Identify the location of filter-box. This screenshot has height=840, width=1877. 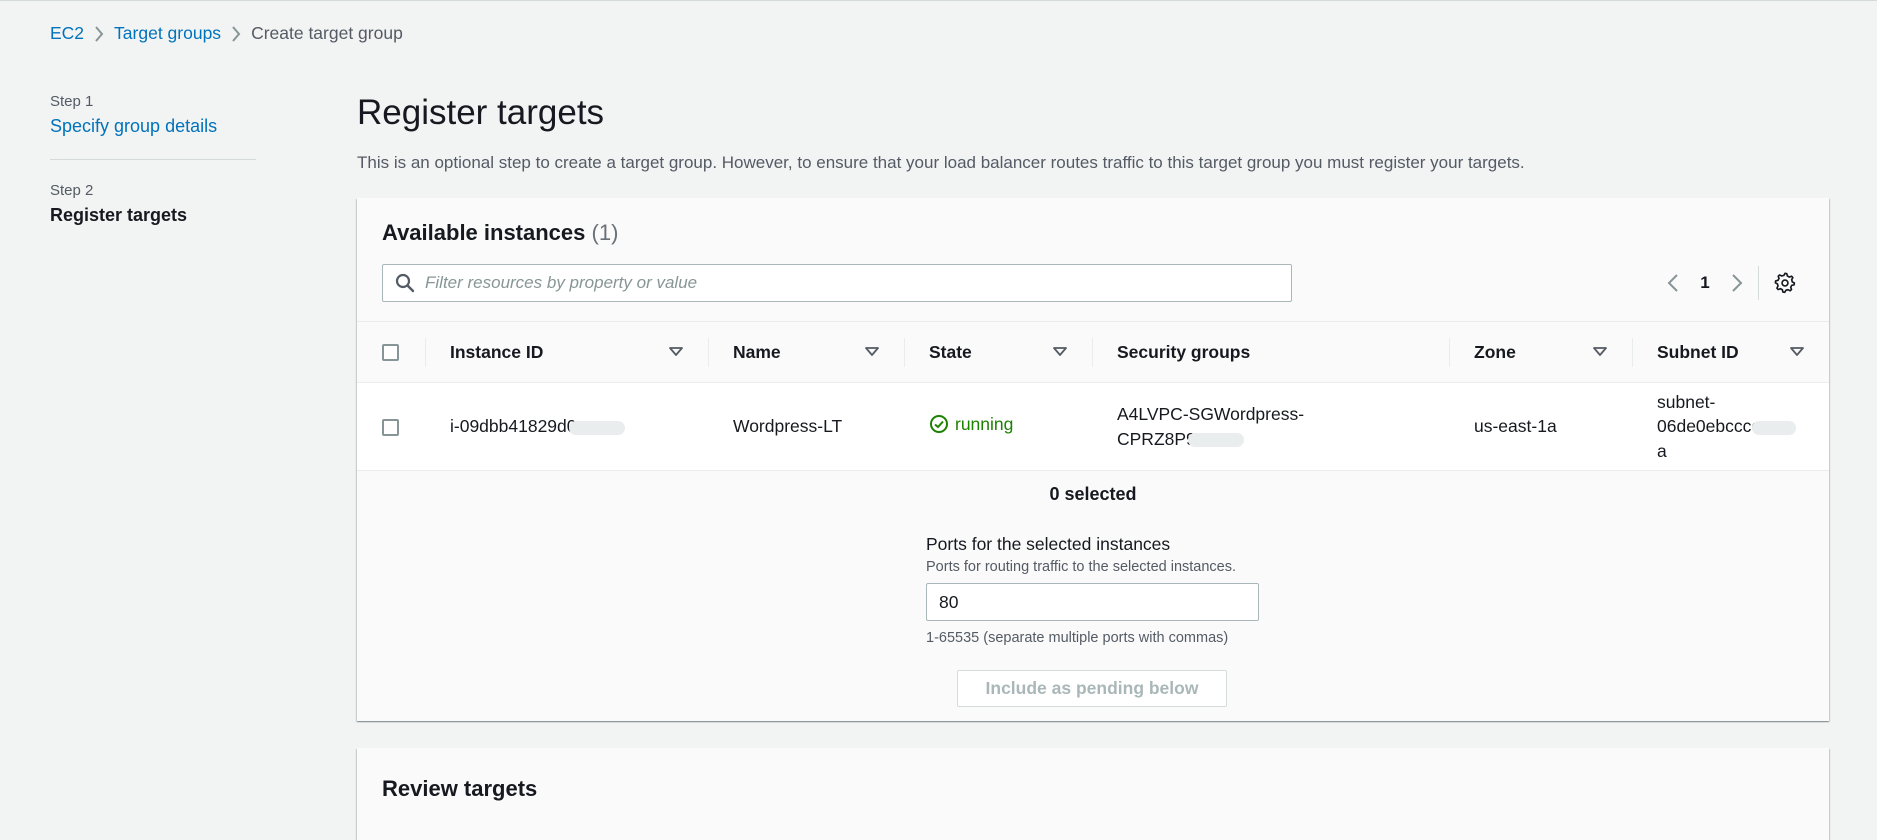
(837, 283).